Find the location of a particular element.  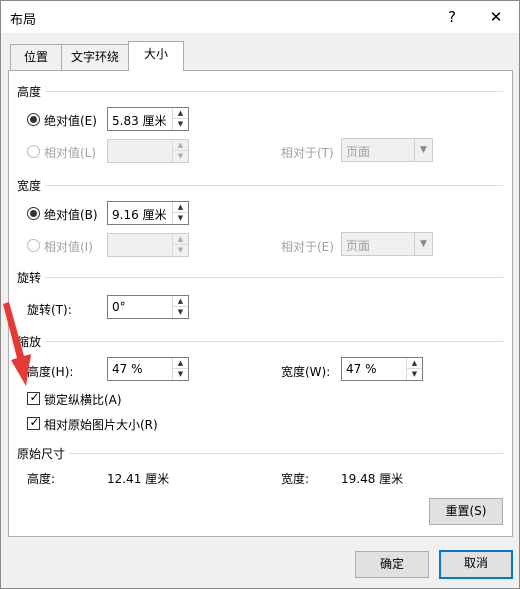

width-absolute-radio is located at coordinates (33, 213).